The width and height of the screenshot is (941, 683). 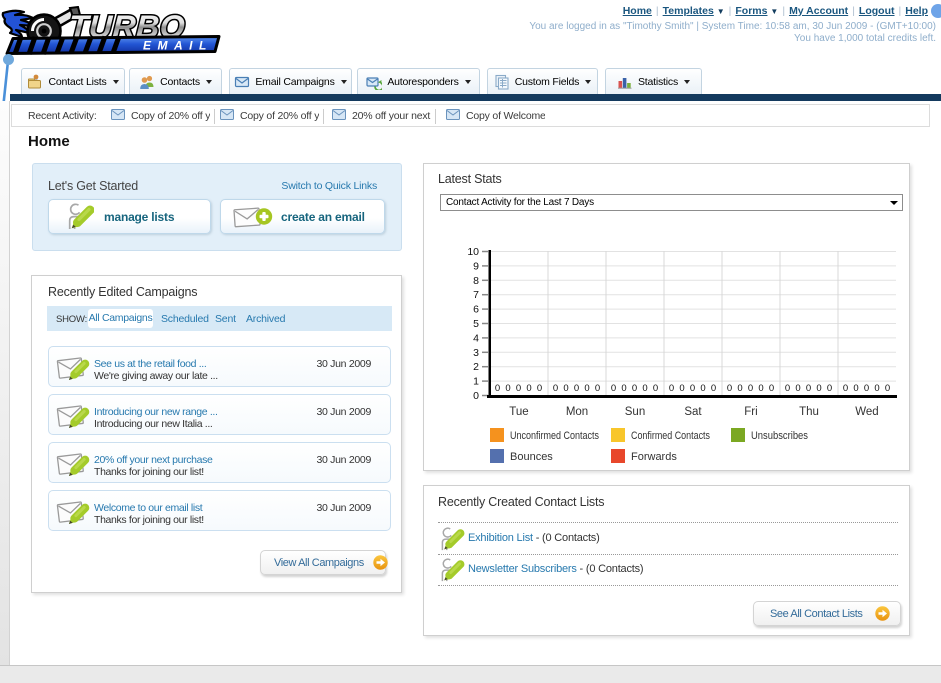 What do you see at coordinates (476, 382) in the screenshot?
I see `svg-text: 1` at bounding box center [476, 382].